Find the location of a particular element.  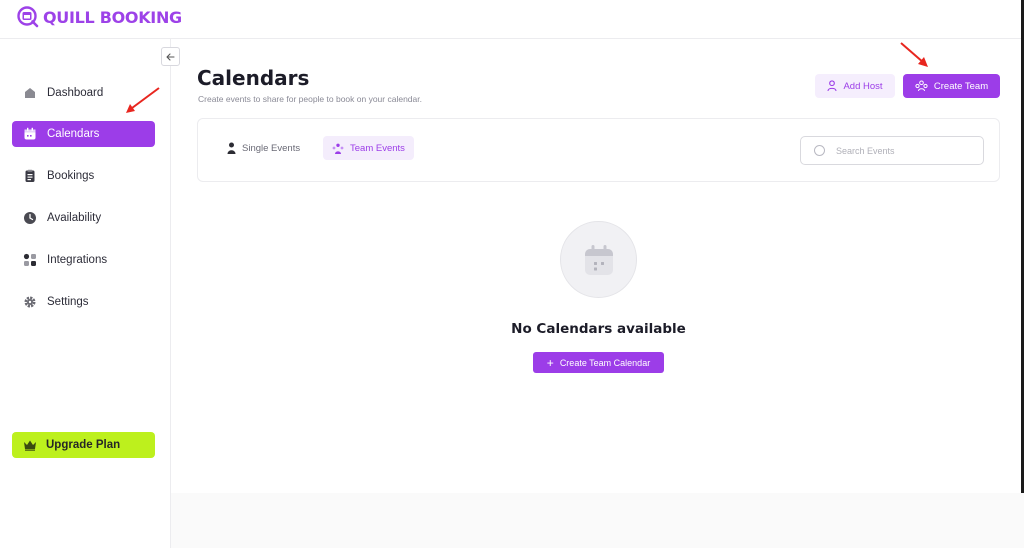

sidebar-item-label: Availability is located at coordinates (74, 218).